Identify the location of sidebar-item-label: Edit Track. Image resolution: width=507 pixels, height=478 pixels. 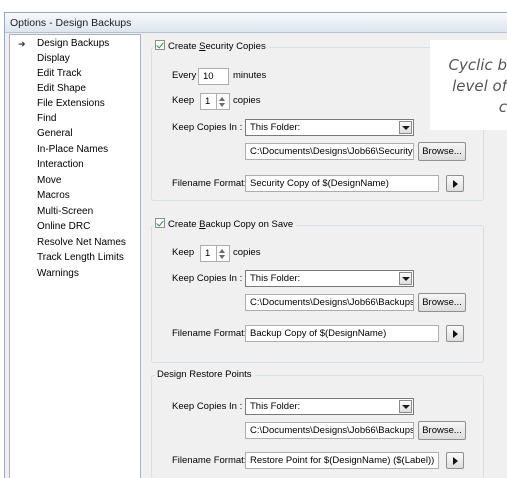
(59, 73).